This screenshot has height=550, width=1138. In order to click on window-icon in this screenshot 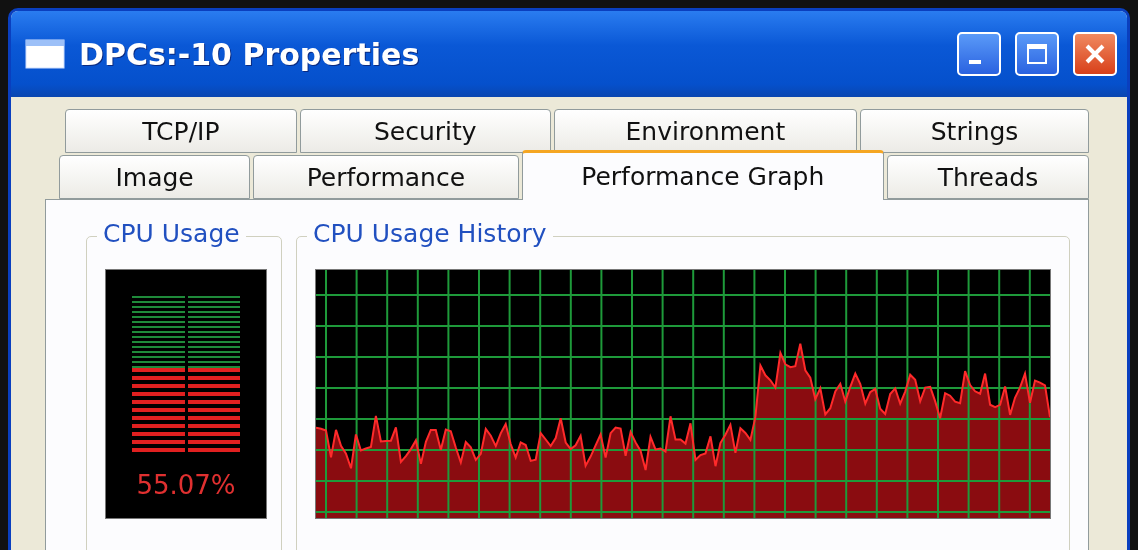, I will do `click(45, 54)`.